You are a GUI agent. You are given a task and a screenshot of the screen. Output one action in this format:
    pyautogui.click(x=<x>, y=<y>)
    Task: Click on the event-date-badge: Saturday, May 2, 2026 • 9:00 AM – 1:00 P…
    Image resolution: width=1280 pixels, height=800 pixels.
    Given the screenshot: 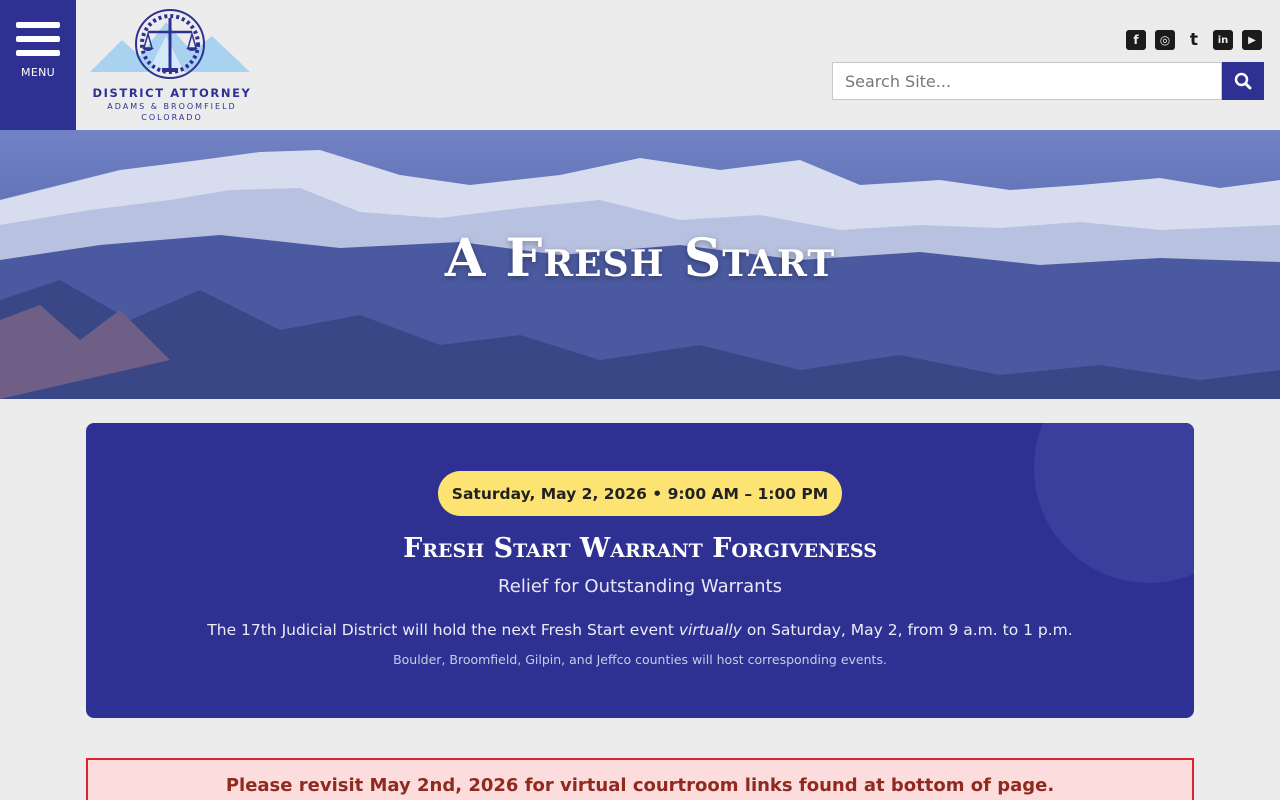 What is the action you would take?
    pyautogui.click(x=640, y=493)
    